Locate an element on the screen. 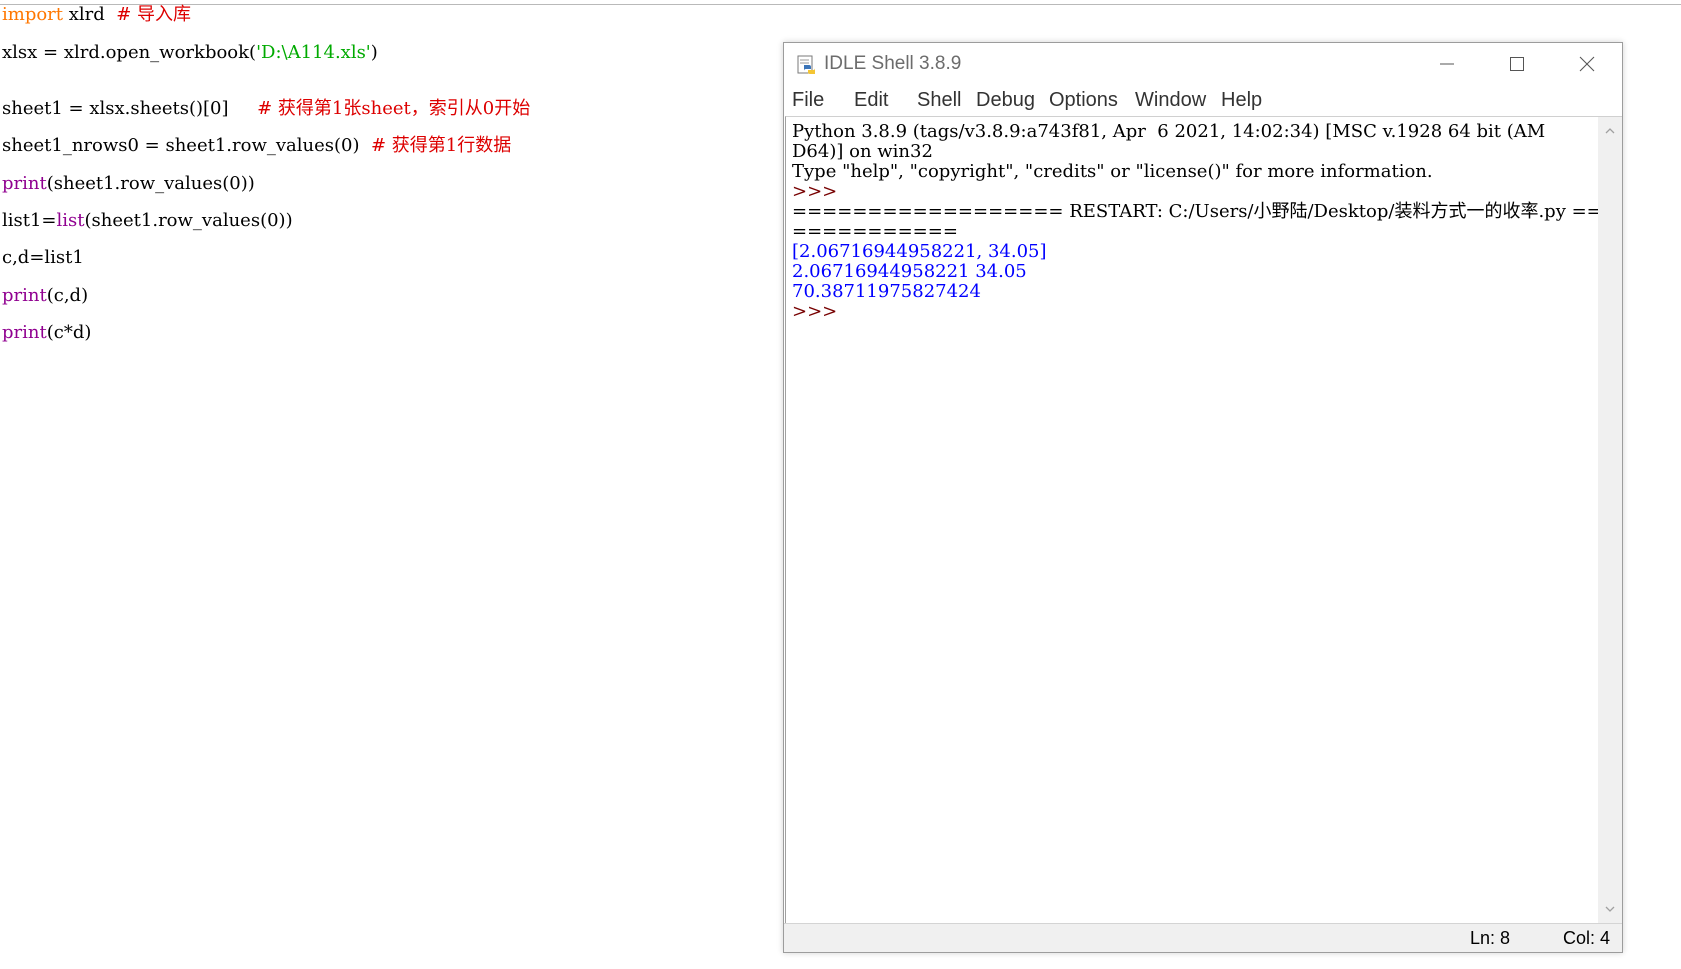 The image size is (1681, 969). code-token: xlrd is located at coordinates (90, 14).